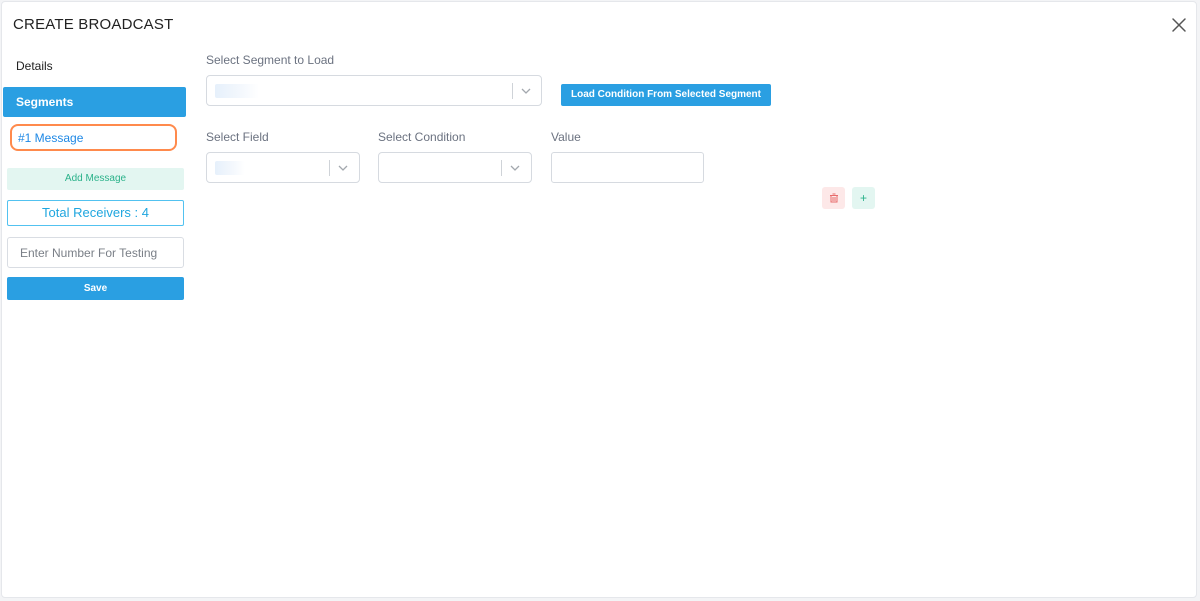  Describe the element at coordinates (566, 137) in the screenshot. I see `value-label: Value` at that location.